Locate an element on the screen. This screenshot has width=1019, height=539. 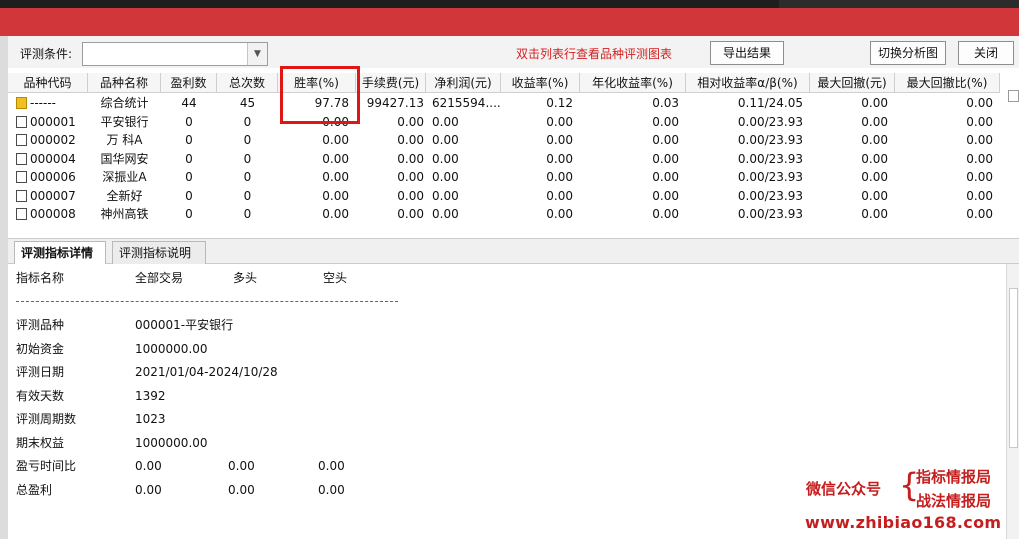
detail-row: 评测日期 2021/01/04-2024/10/28 is located at coordinates (308, 372).